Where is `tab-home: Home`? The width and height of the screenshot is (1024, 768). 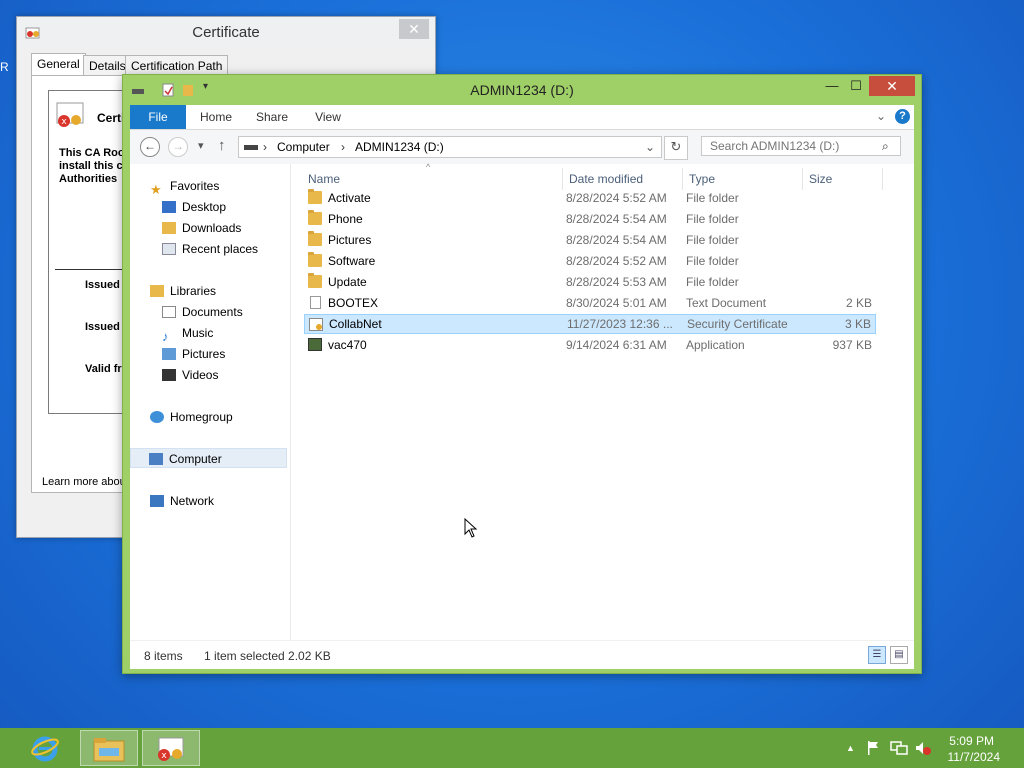 tab-home: Home is located at coordinates (216, 117).